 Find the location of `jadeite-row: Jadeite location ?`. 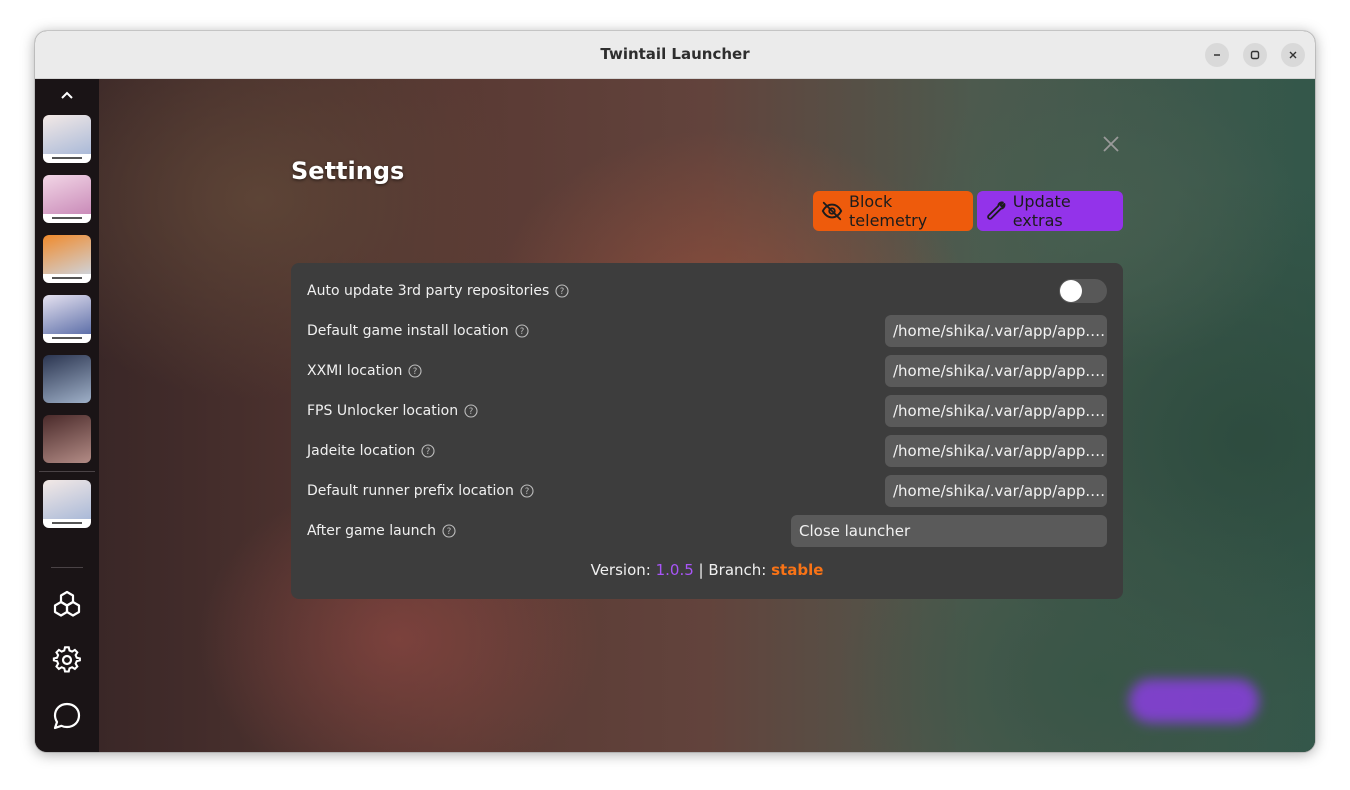

jadeite-row: Jadeite location ? is located at coordinates (371, 451).